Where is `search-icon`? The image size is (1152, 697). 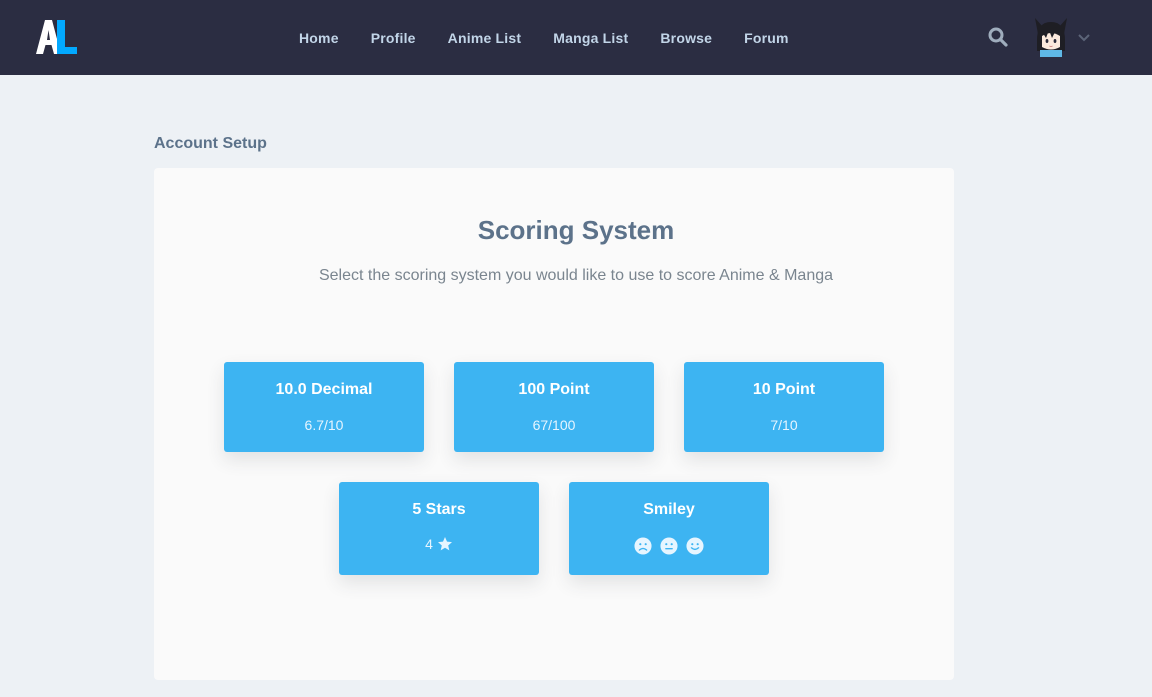 search-icon is located at coordinates (998, 37).